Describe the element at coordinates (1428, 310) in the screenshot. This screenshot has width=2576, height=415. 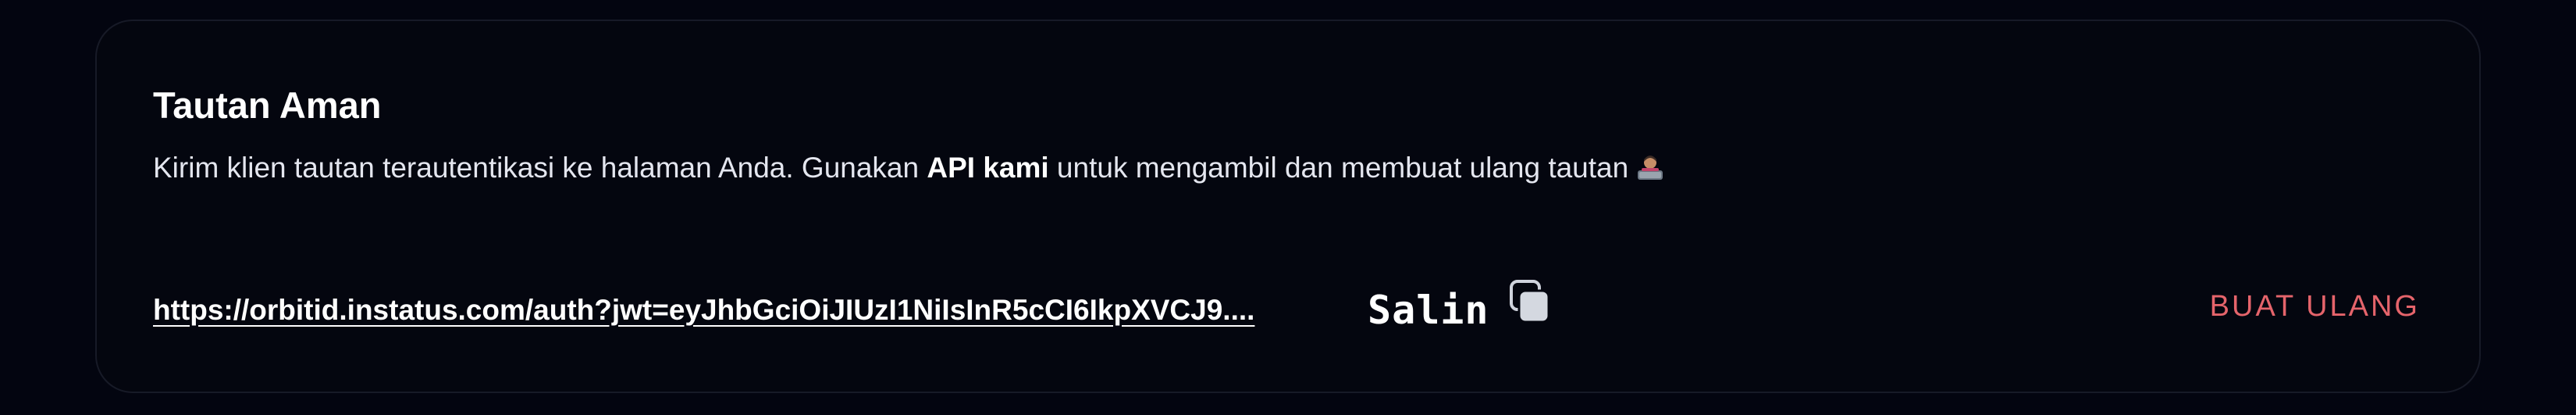
I see `copy-button-label: Salin` at that location.